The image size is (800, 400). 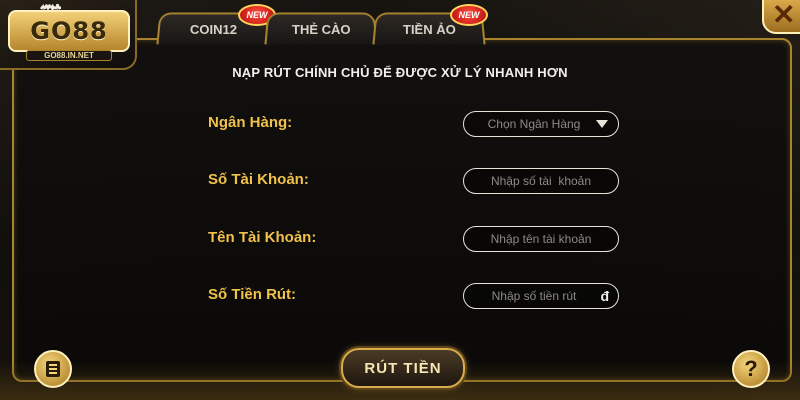 I want to click on amount-field: đ, so click(x=541, y=296).